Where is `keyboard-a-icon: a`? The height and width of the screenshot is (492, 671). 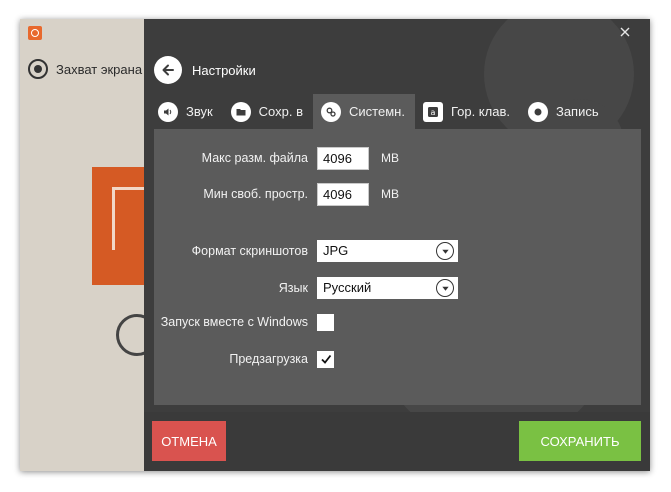
keyboard-a-icon: a is located at coordinates (432, 111).